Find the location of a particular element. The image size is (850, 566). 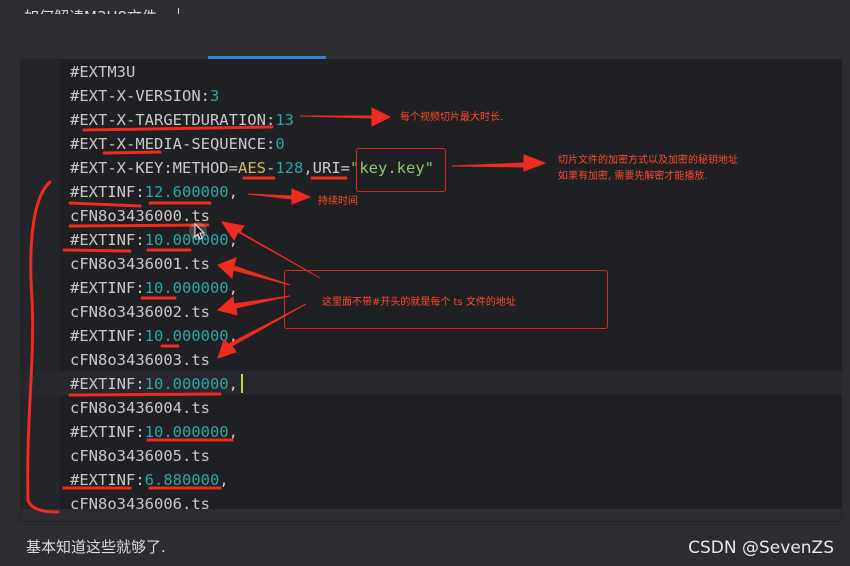

arrow-target-duration is located at coordinates (345, 117).